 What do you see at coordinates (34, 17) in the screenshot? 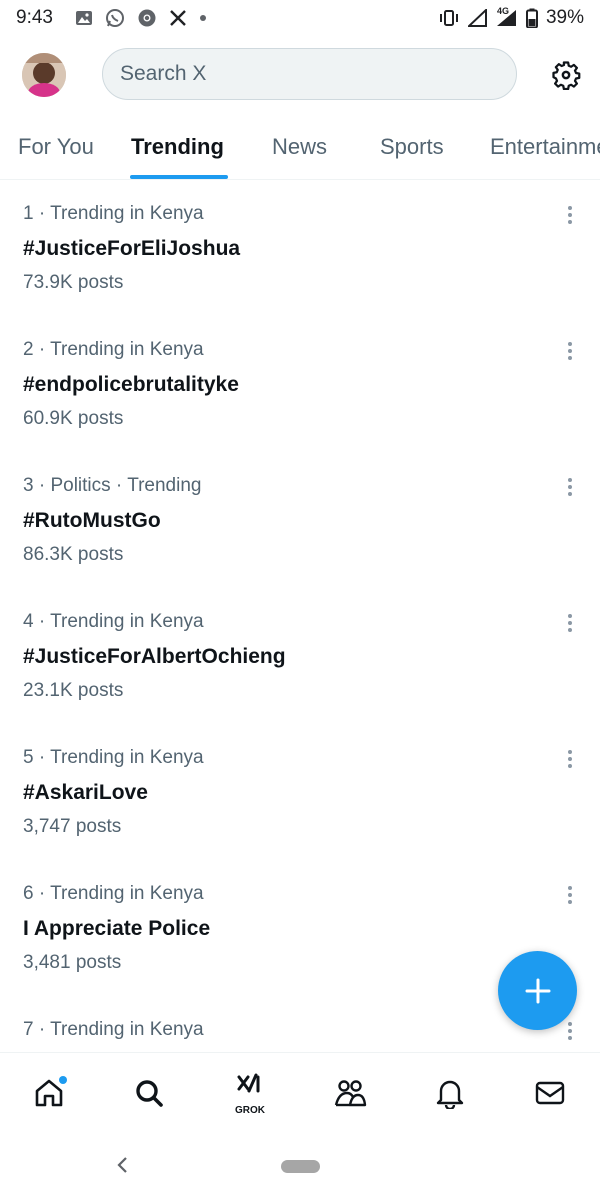
I see `status-time: 9:43` at bounding box center [34, 17].